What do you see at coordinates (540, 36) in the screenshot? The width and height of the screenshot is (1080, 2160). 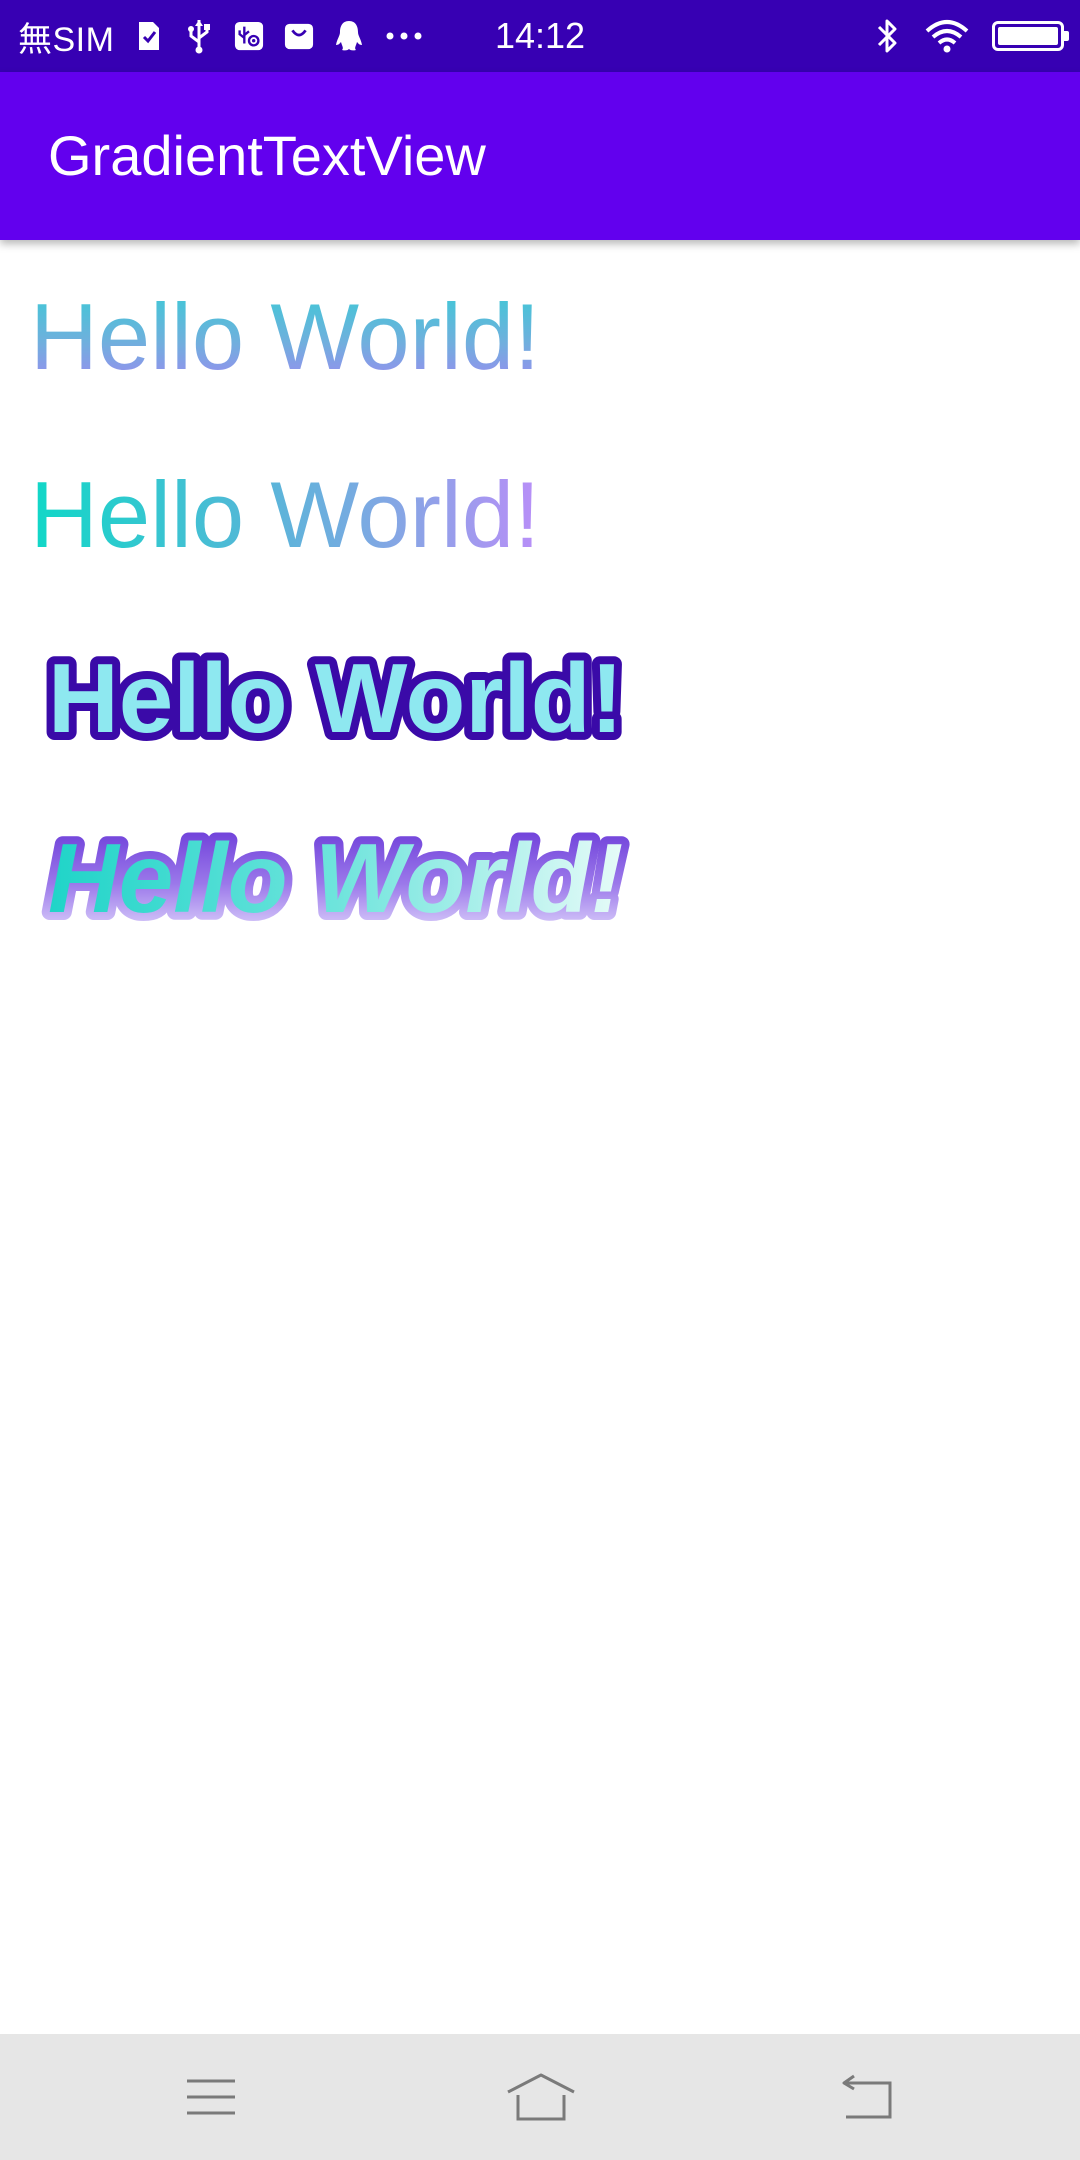 I see `status-bar: 無SIM 14:12` at bounding box center [540, 36].